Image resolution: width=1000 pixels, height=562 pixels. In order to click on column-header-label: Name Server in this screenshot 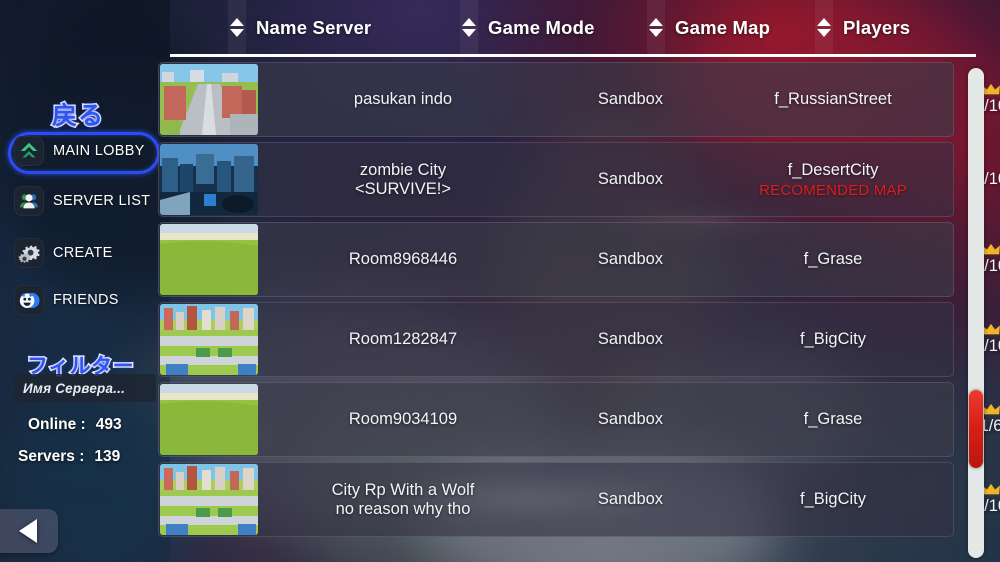, I will do `click(314, 27)`.